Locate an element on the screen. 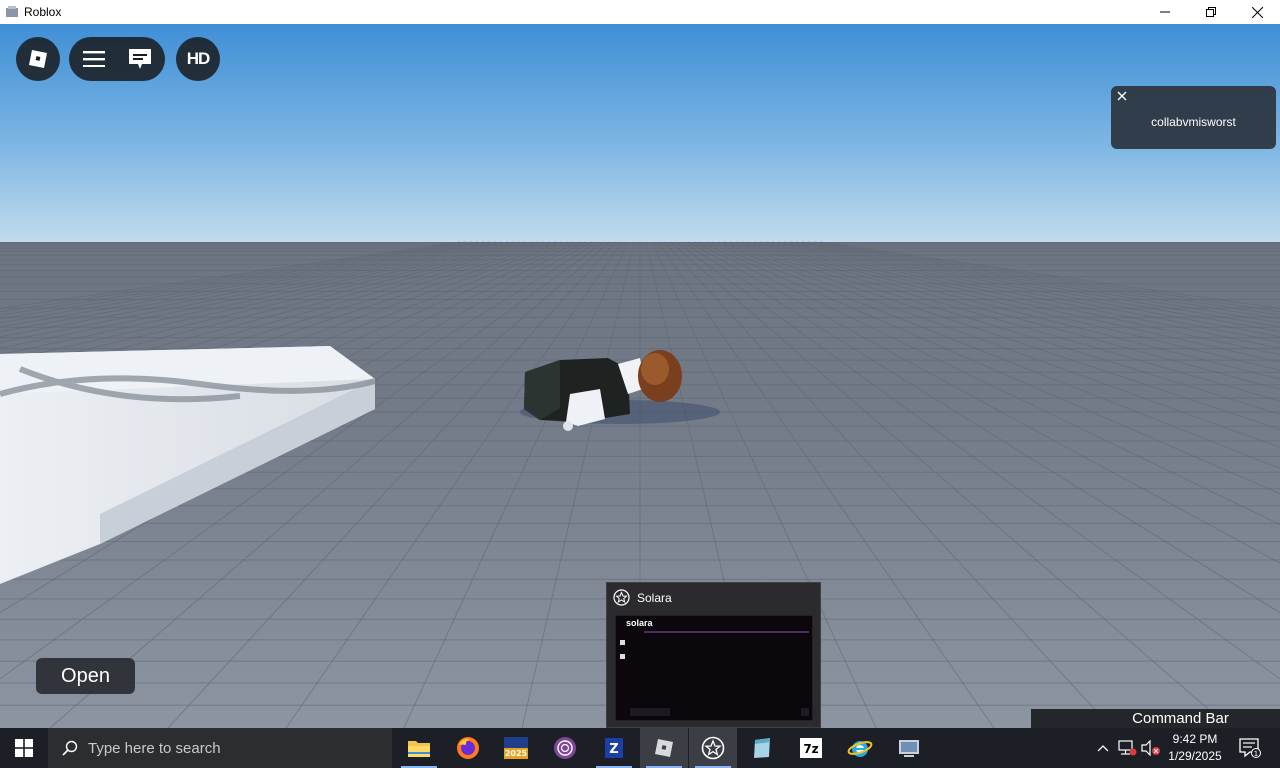 The width and height of the screenshot is (1280, 768). search-placeholder: Type here to search is located at coordinates (154, 748).